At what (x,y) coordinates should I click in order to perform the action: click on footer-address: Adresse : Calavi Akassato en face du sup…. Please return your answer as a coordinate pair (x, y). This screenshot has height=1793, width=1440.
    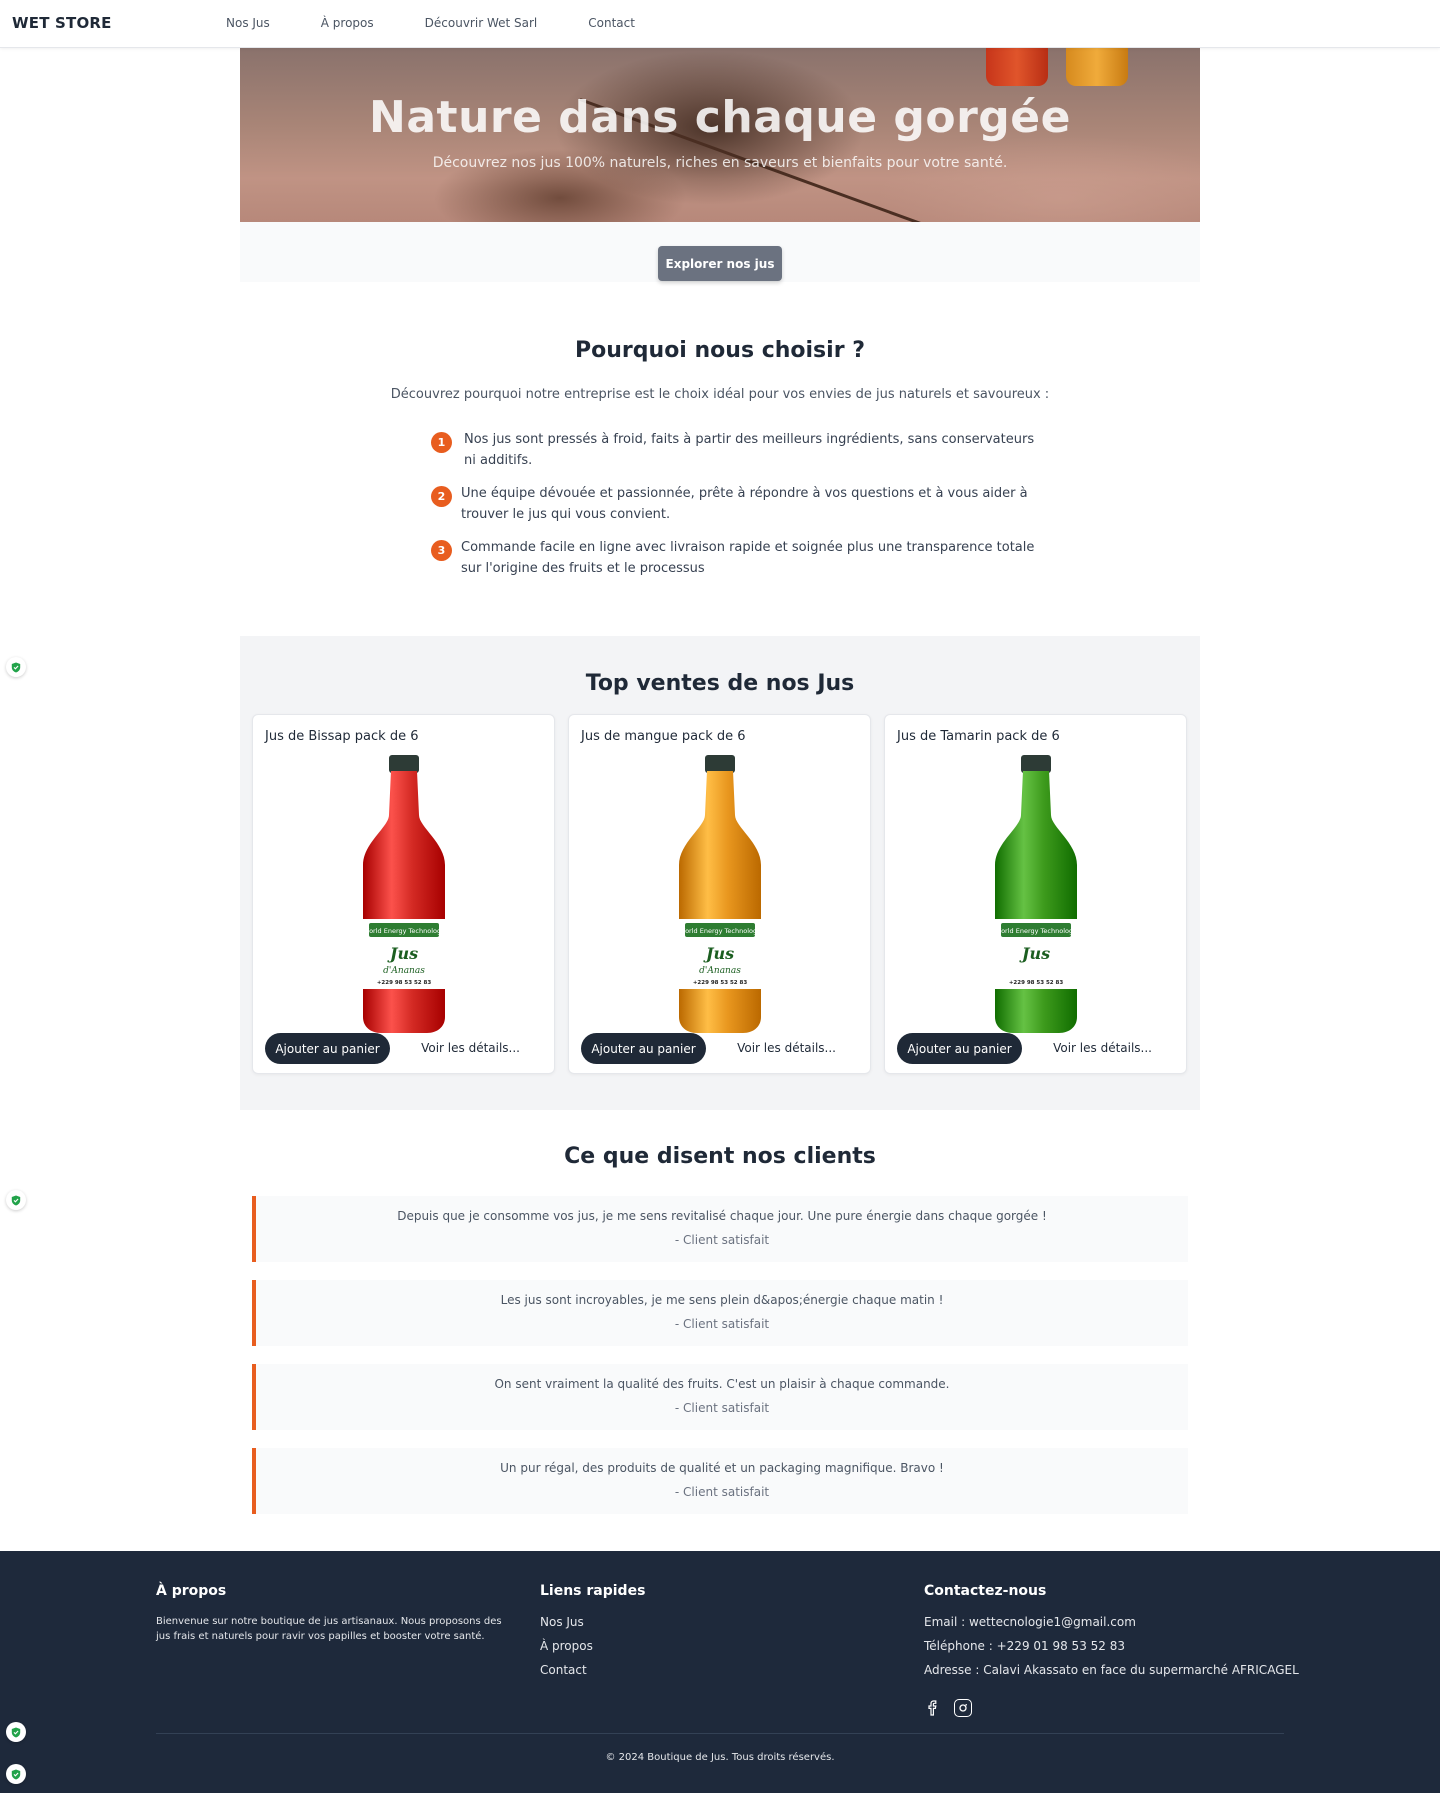
    Looking at the image, I should click on (1111, 1670).